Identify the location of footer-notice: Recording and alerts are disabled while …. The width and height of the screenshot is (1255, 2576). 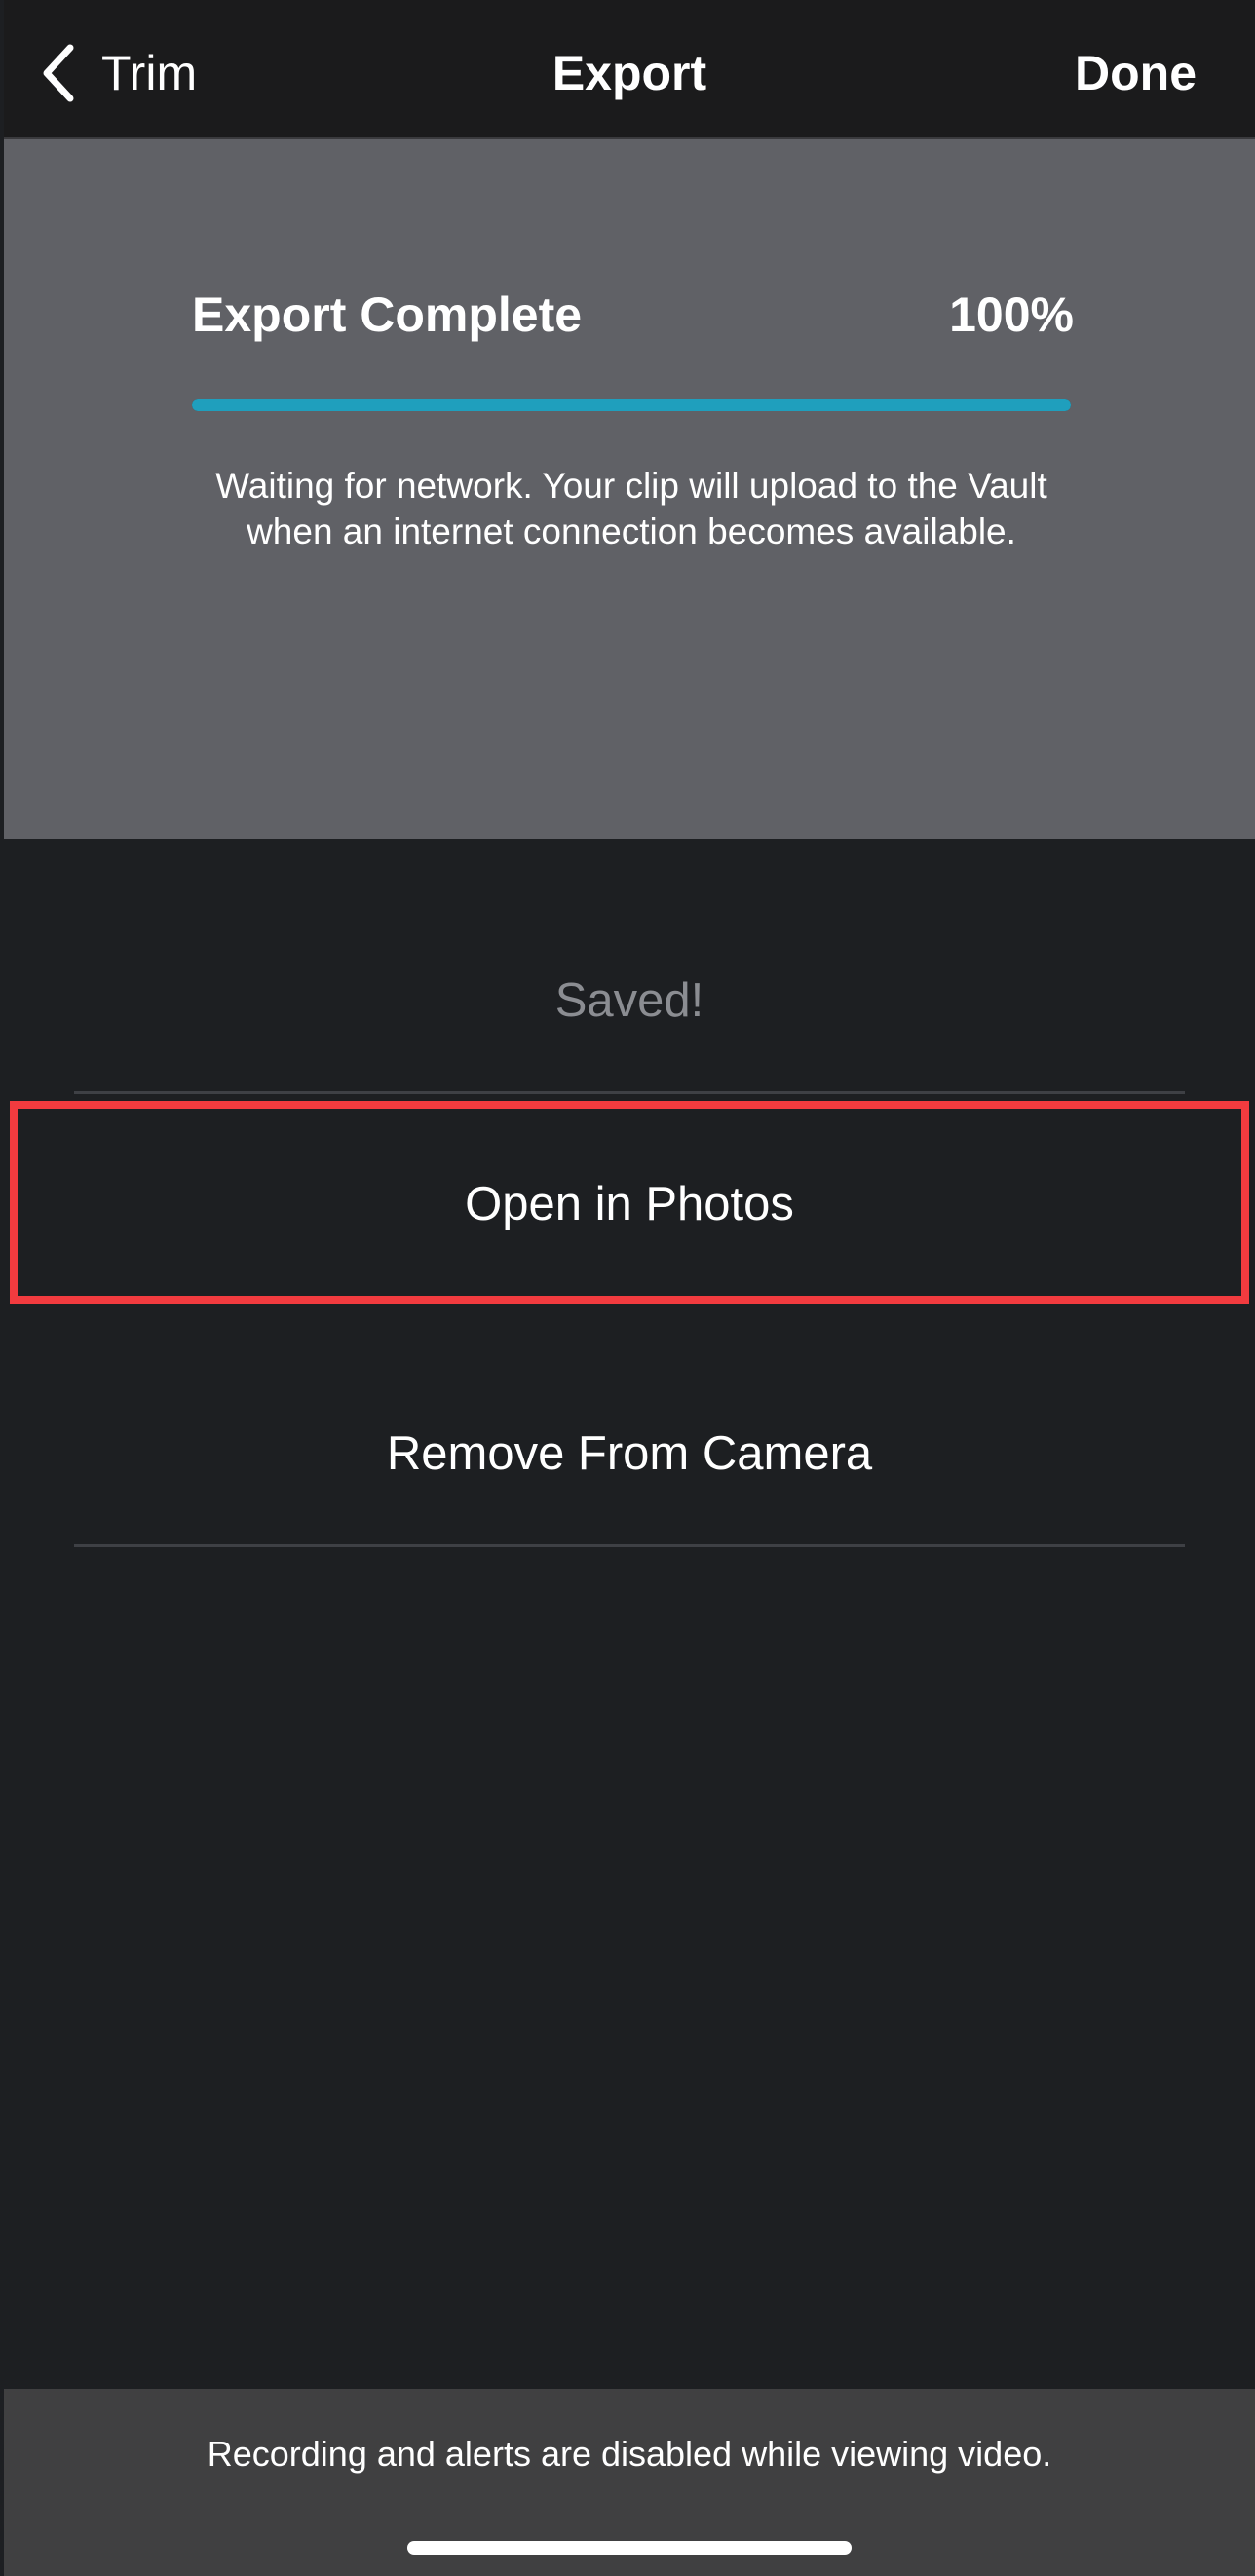
(629, 2454).